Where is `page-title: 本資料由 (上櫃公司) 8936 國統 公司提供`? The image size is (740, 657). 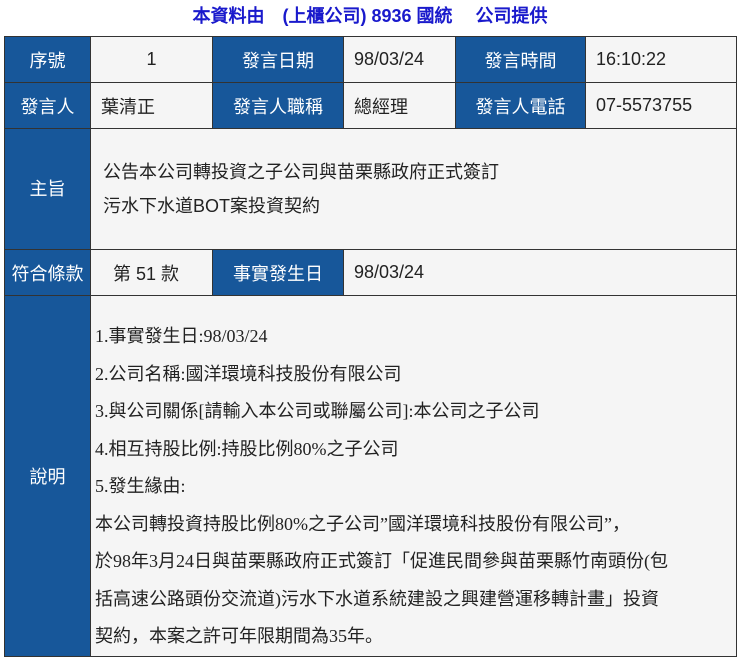
page-title: 本資料由 (上櫃公司) 8936 國統 公司提供 is located at coordinates (370, 16).